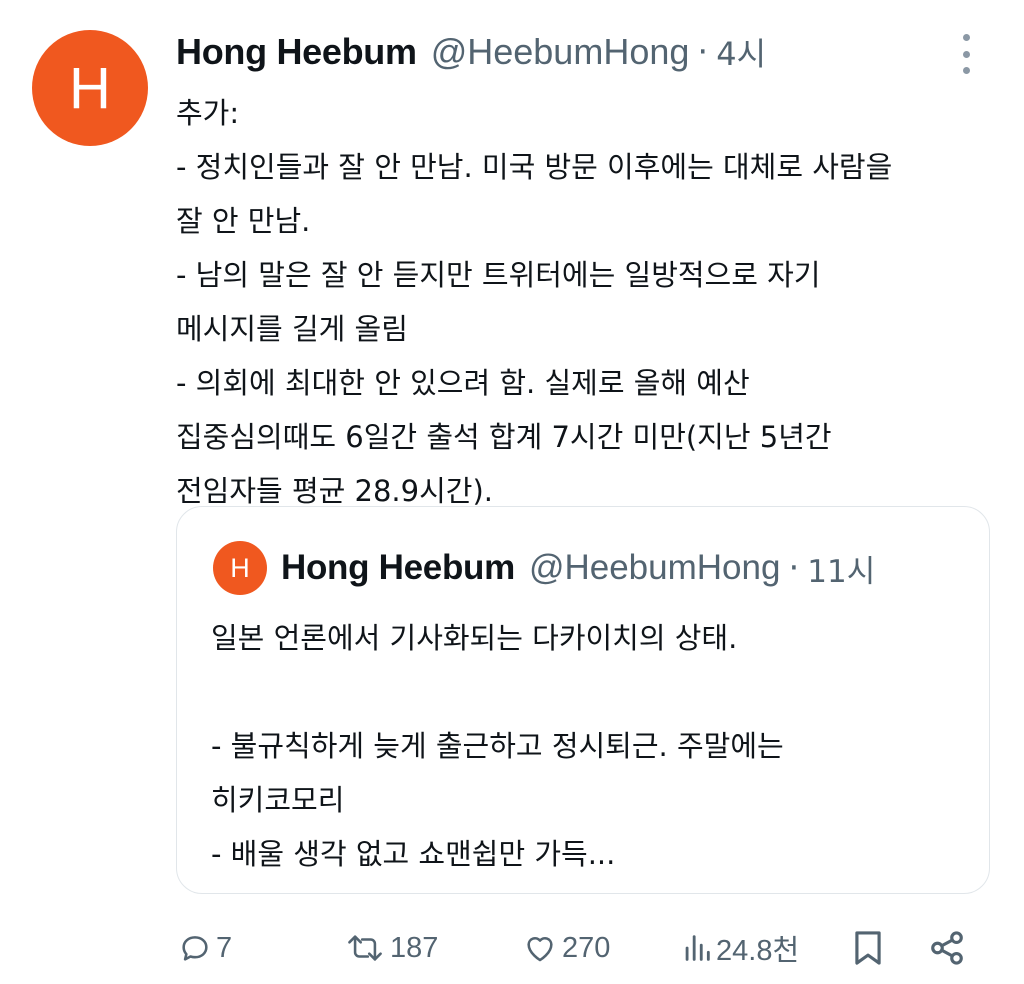 The image size is (1024, 984). I want to click on share-icon, so click(947, 948).